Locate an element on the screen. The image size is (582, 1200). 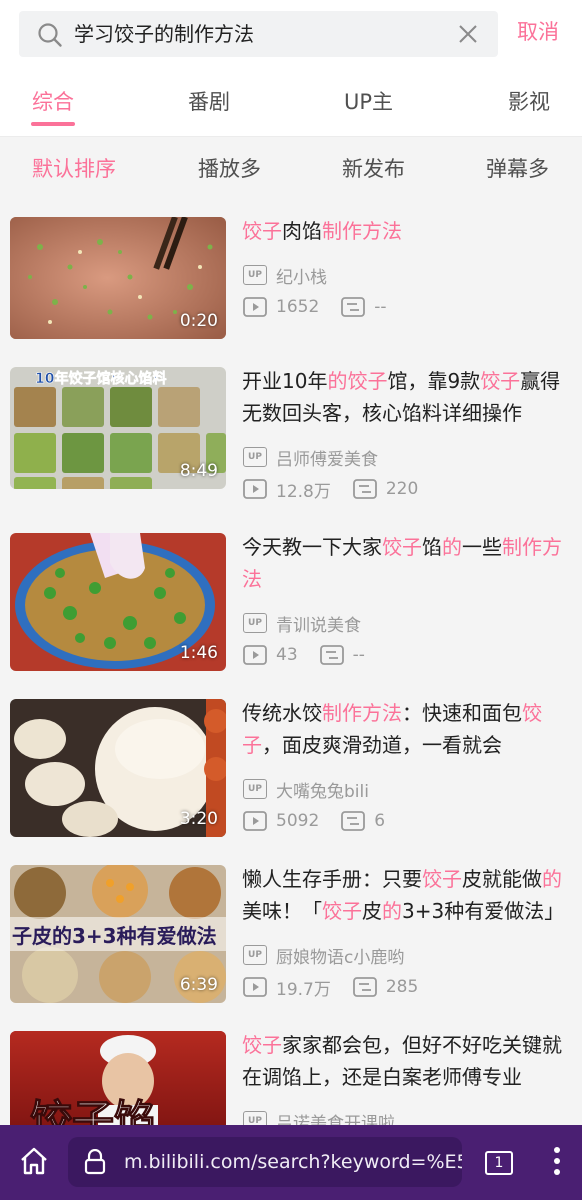
uploader-name: 大嘴兔兔bili is located at coordinates (322, 791).